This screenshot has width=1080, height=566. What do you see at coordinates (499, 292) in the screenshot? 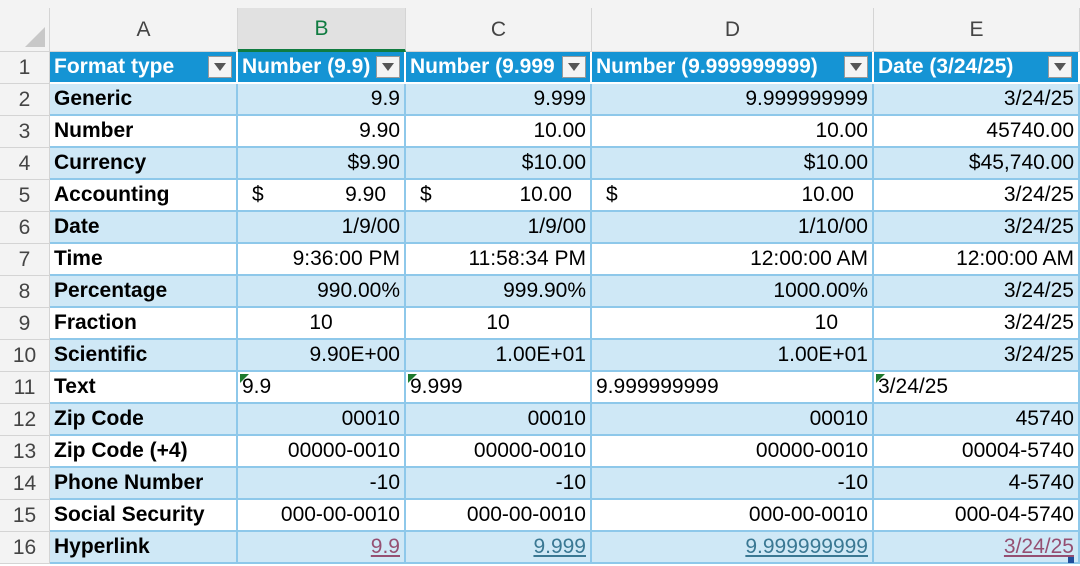
I see `cell-c: 999.90%` at bounding box center [499, 292].